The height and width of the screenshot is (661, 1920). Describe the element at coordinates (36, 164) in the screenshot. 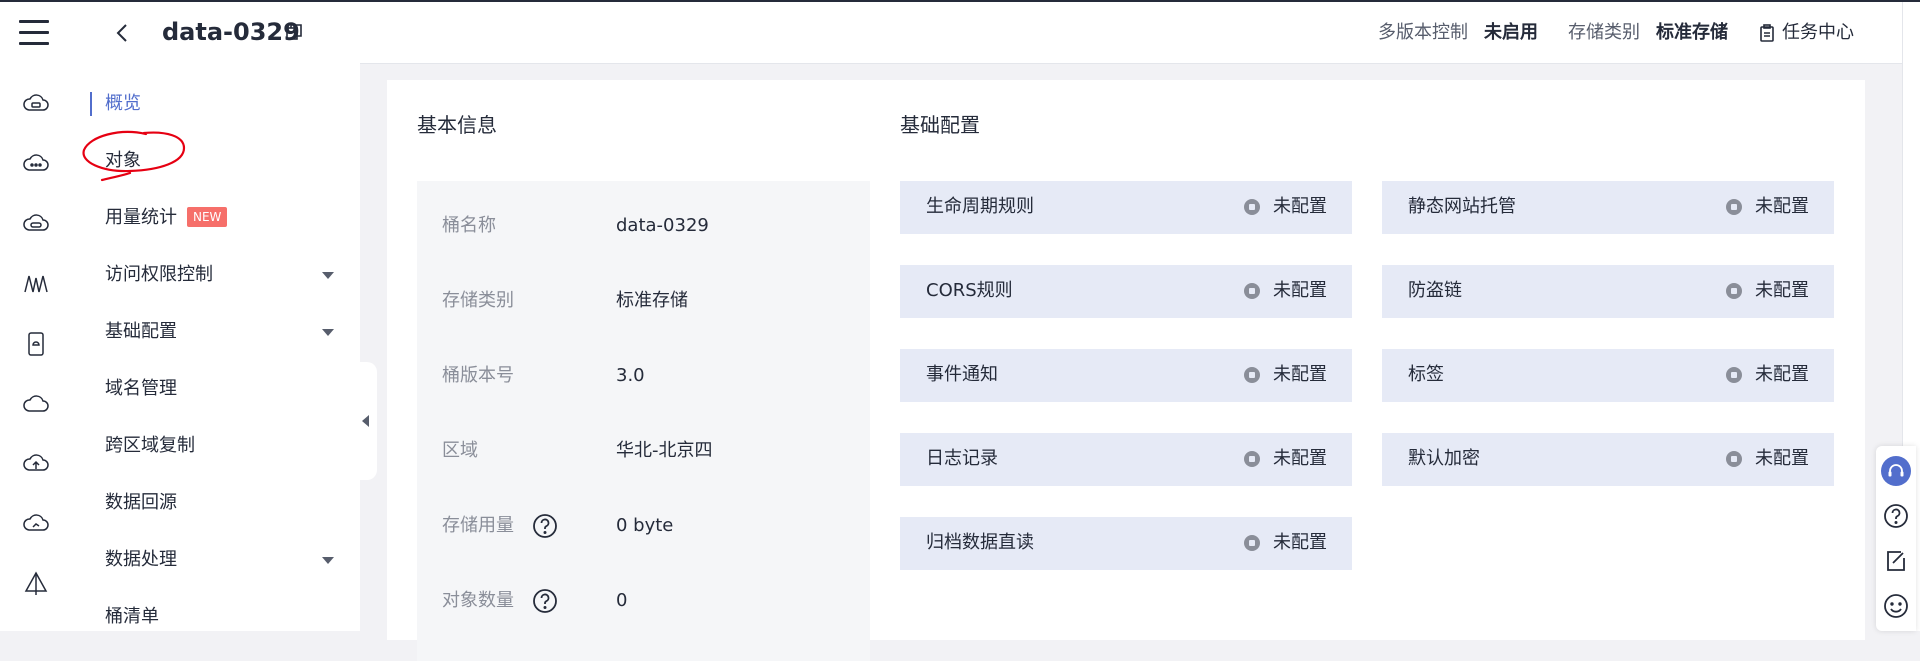

I see `cloud-dots-icon` at that location.